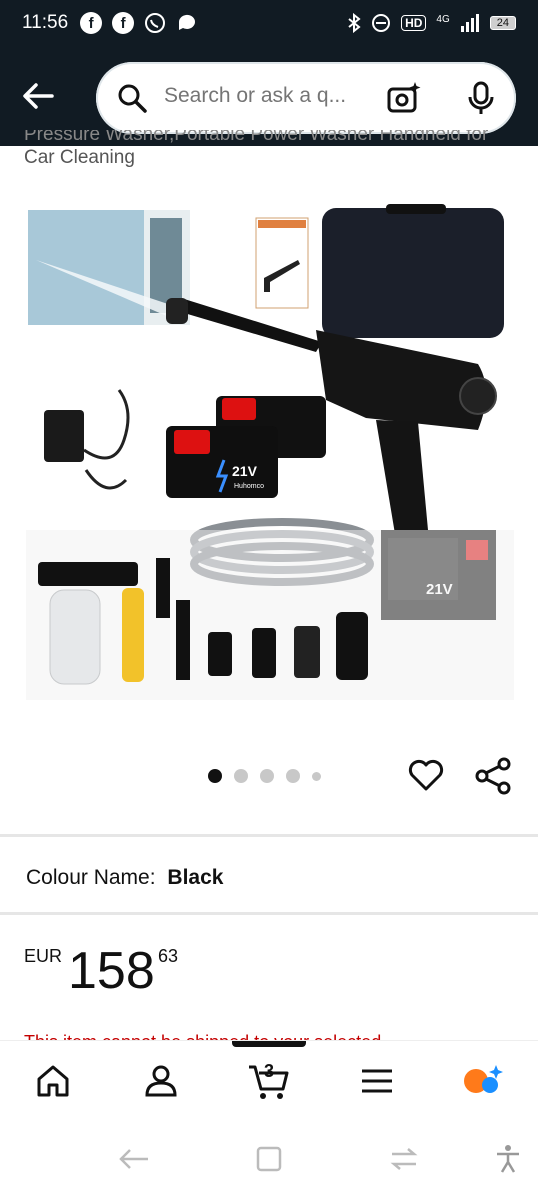 The width and height of the screenshot is (538, 1200). Describe the element at coordinates (269, 23) in the screenshot. I see `status-bar: 11:56 f f HD 4G 24` at that location.